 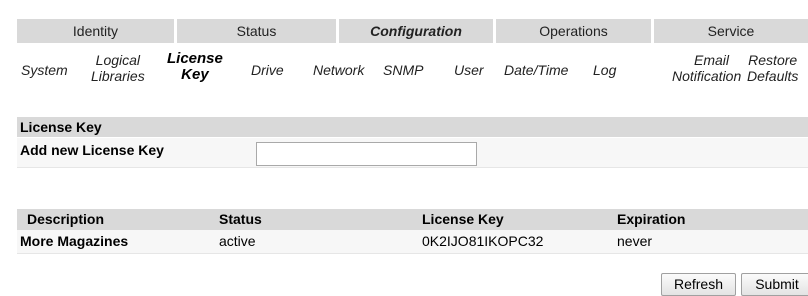 What do you see at coordinates (97, 31) in the screenshot?
I see `tab-identity: Identity` at bounding box center [97, 31].